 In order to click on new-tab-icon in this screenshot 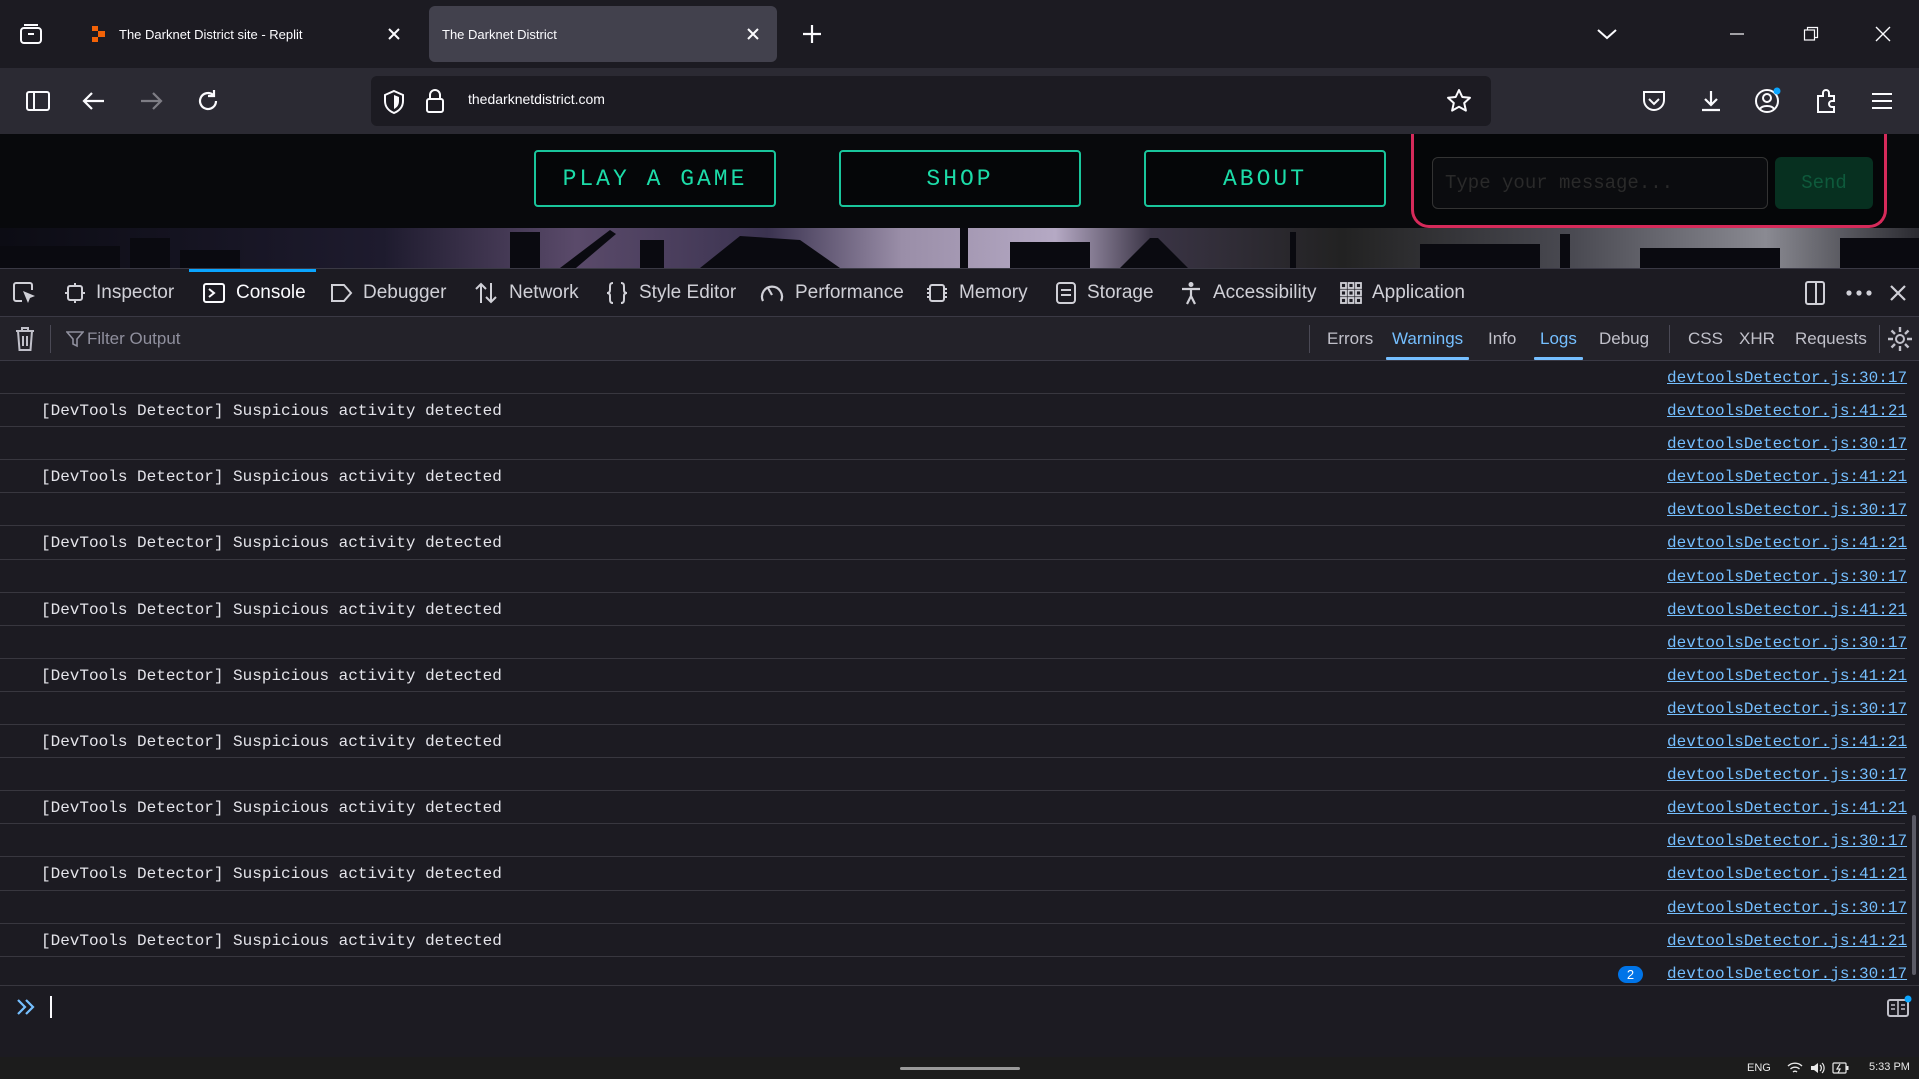, I will do `click(812, 34)`.